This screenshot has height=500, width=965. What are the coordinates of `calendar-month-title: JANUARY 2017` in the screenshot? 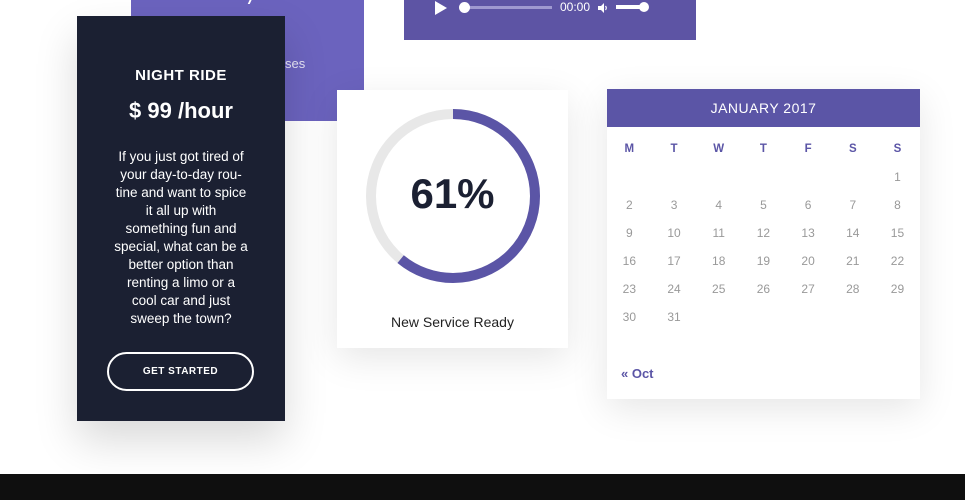 It's located at (763, 108).